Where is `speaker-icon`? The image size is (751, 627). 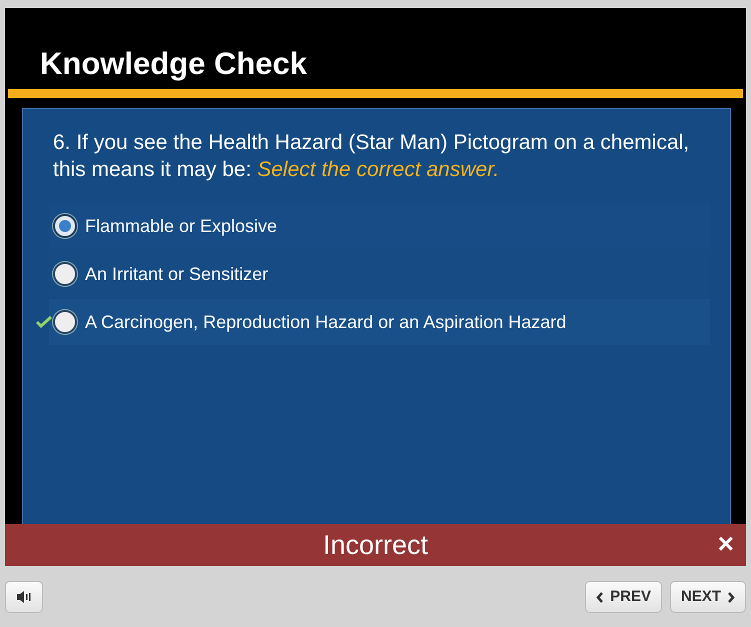
speaker-icon is located at coordinates (24, 597).